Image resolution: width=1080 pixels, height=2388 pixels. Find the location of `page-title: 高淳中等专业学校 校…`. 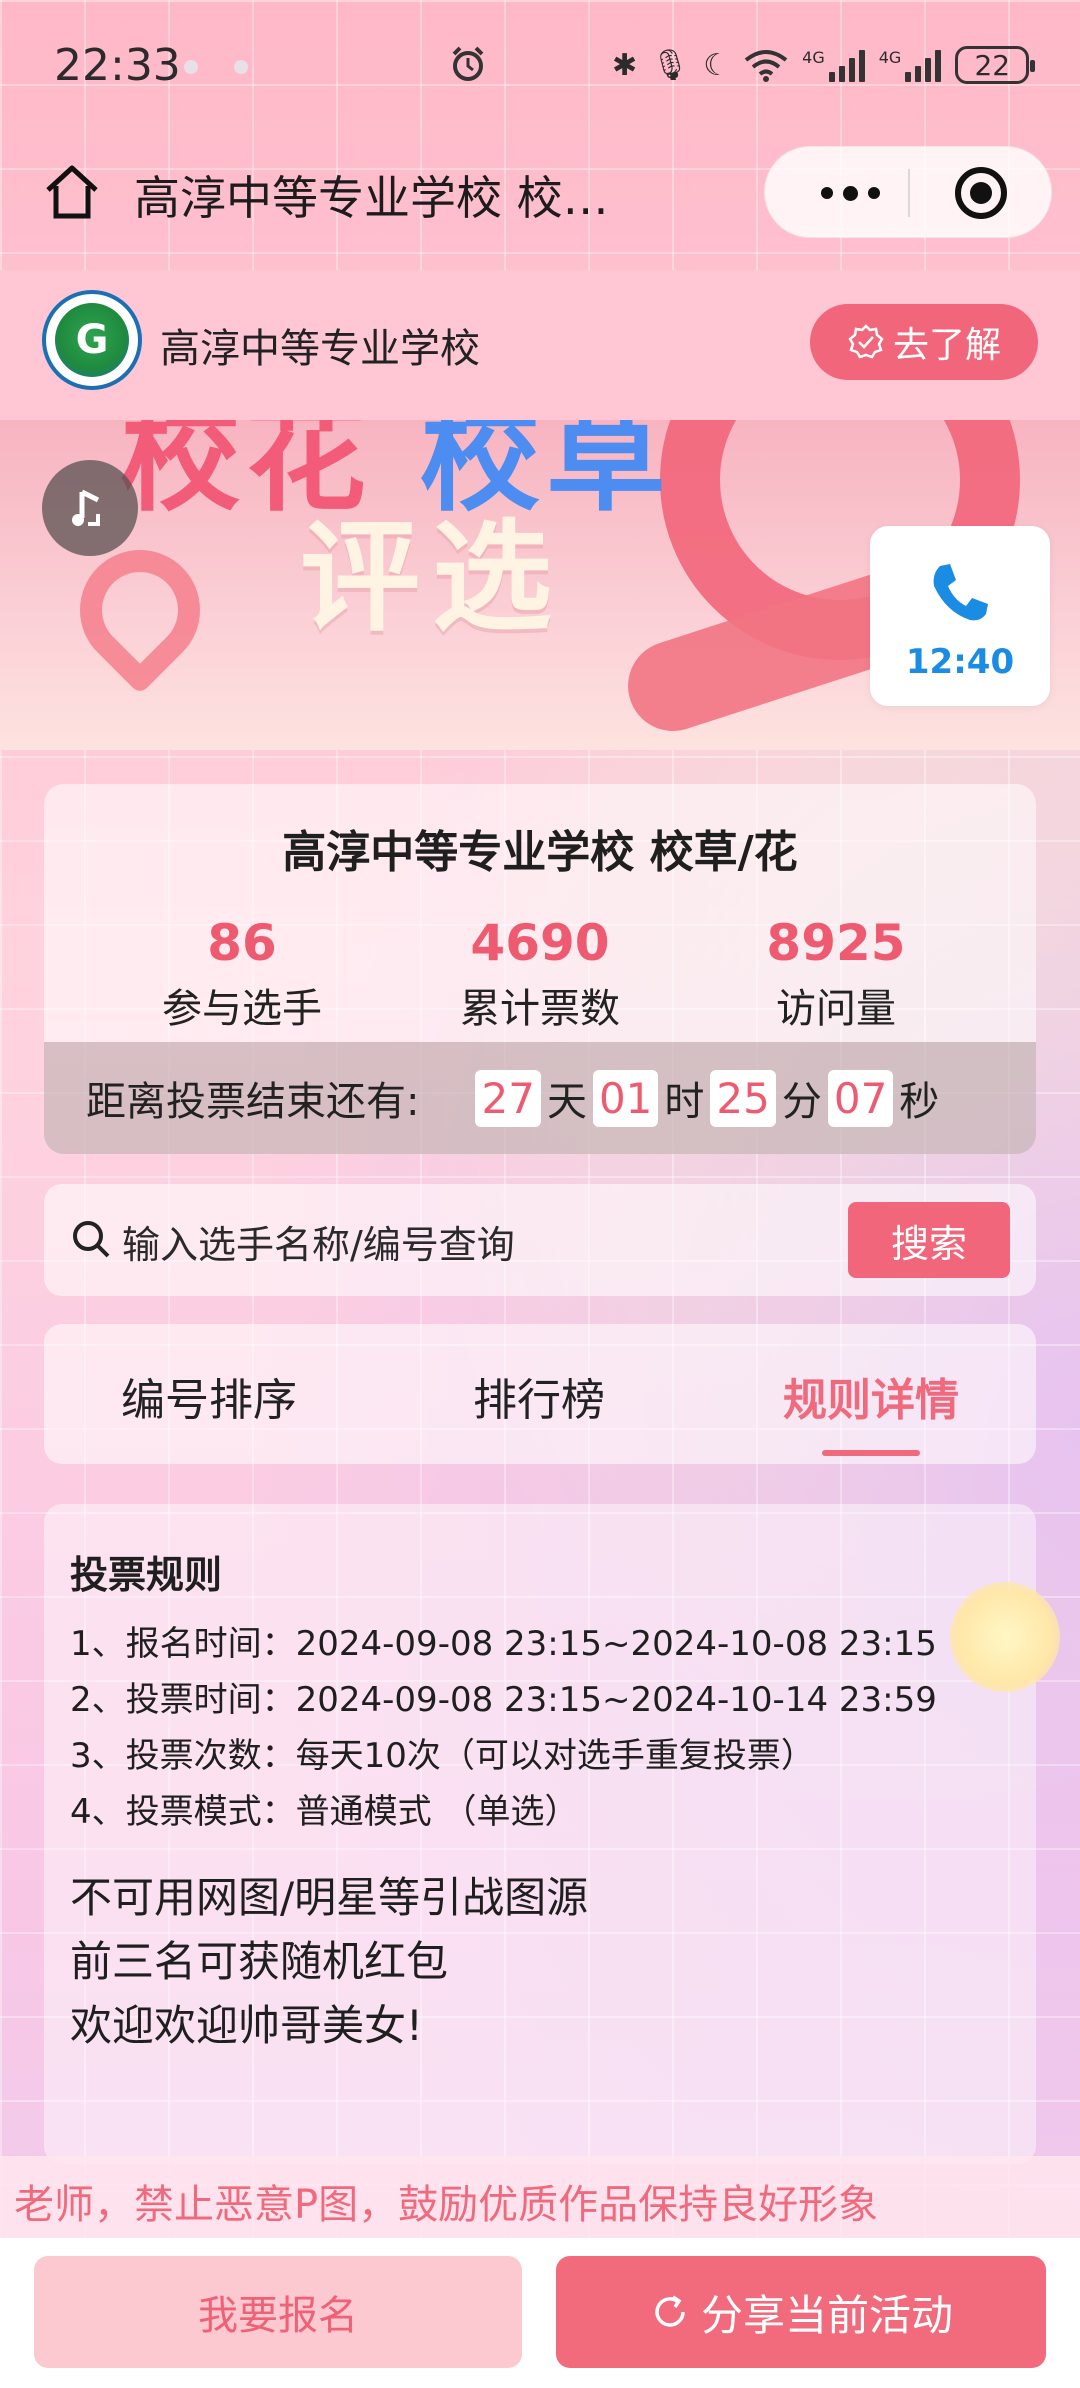

page-title: 高淳中等专业学校 校… is located at coordinates (371, 198).